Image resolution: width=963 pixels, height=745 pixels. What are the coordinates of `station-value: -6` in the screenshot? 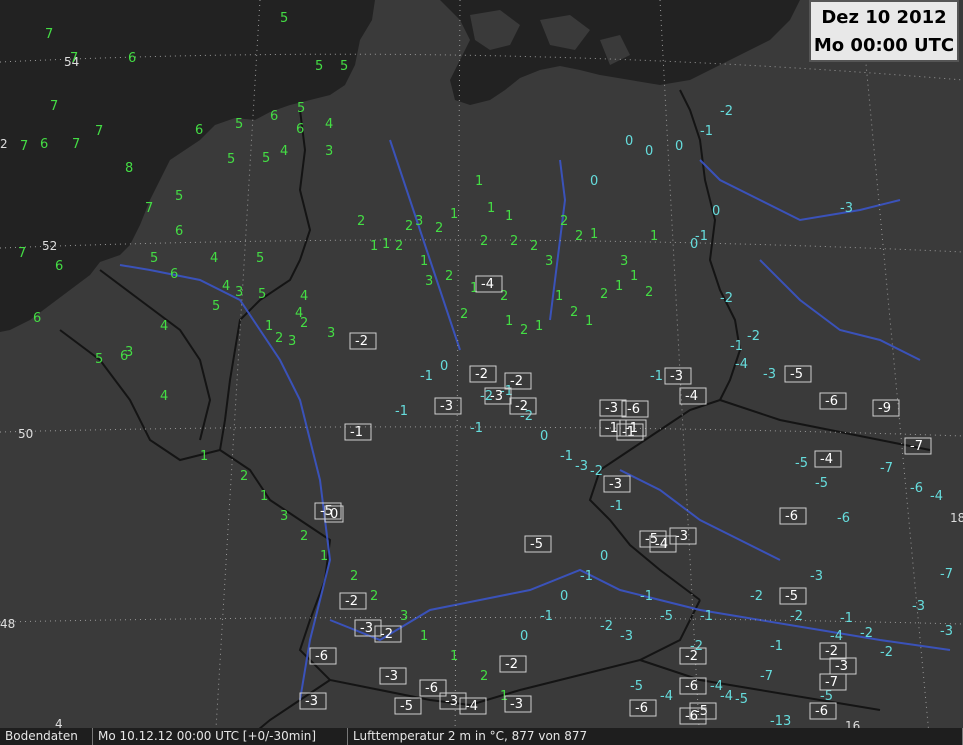 It's located at (916, 488).